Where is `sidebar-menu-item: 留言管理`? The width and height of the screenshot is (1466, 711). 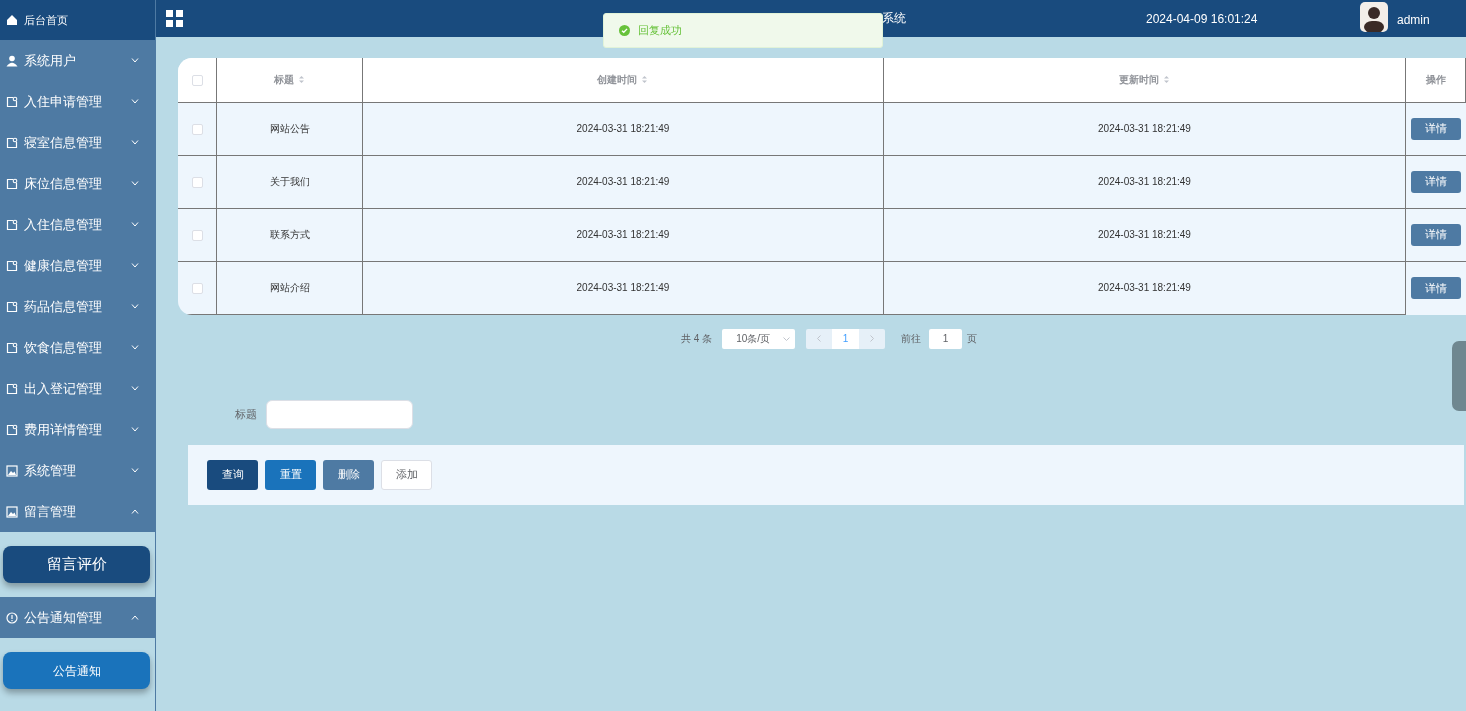 sidebar-menu-item: 留言管理 is located at coordinates (77, 511).